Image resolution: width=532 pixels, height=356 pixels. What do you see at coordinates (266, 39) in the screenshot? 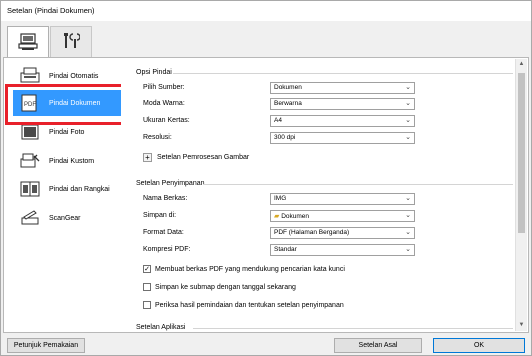
I see `tab-strip` at bounding box center [266, 39].